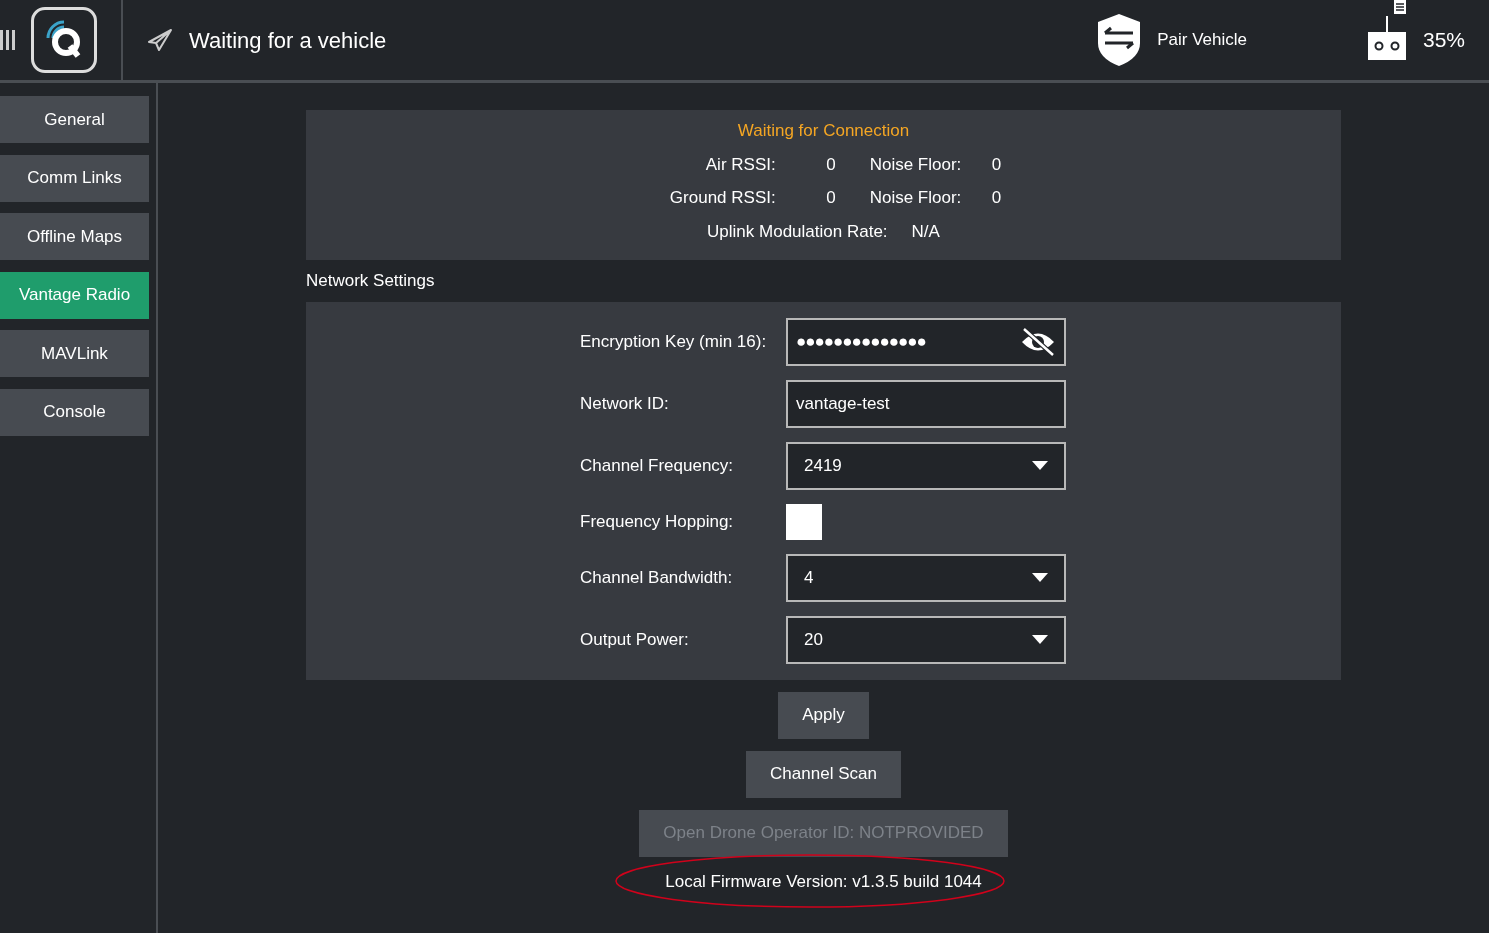 The width and height of the screenshot is (1489, 933). I want to click on action-button: Apply, so click(823, 715).